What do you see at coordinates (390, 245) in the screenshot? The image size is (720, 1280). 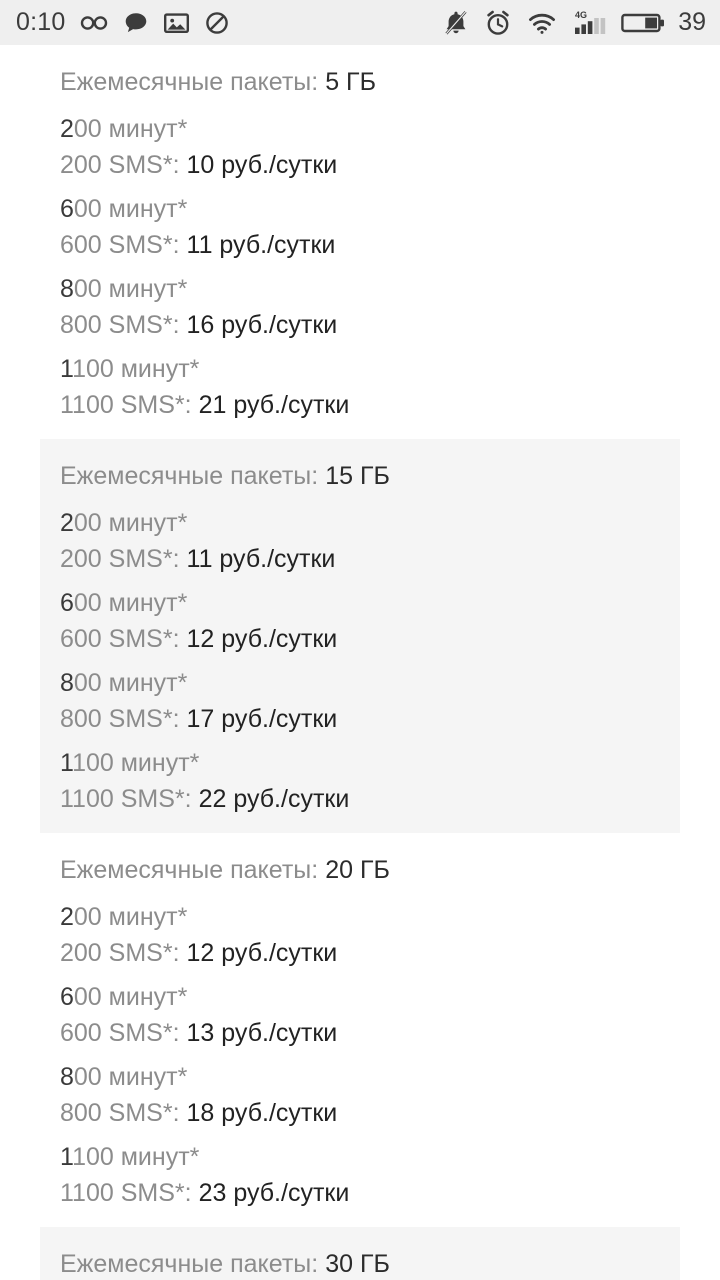 I see `package-sms-price-line: 600 SMS*: 11 руб./сутки` at bounding box center [390, 245].